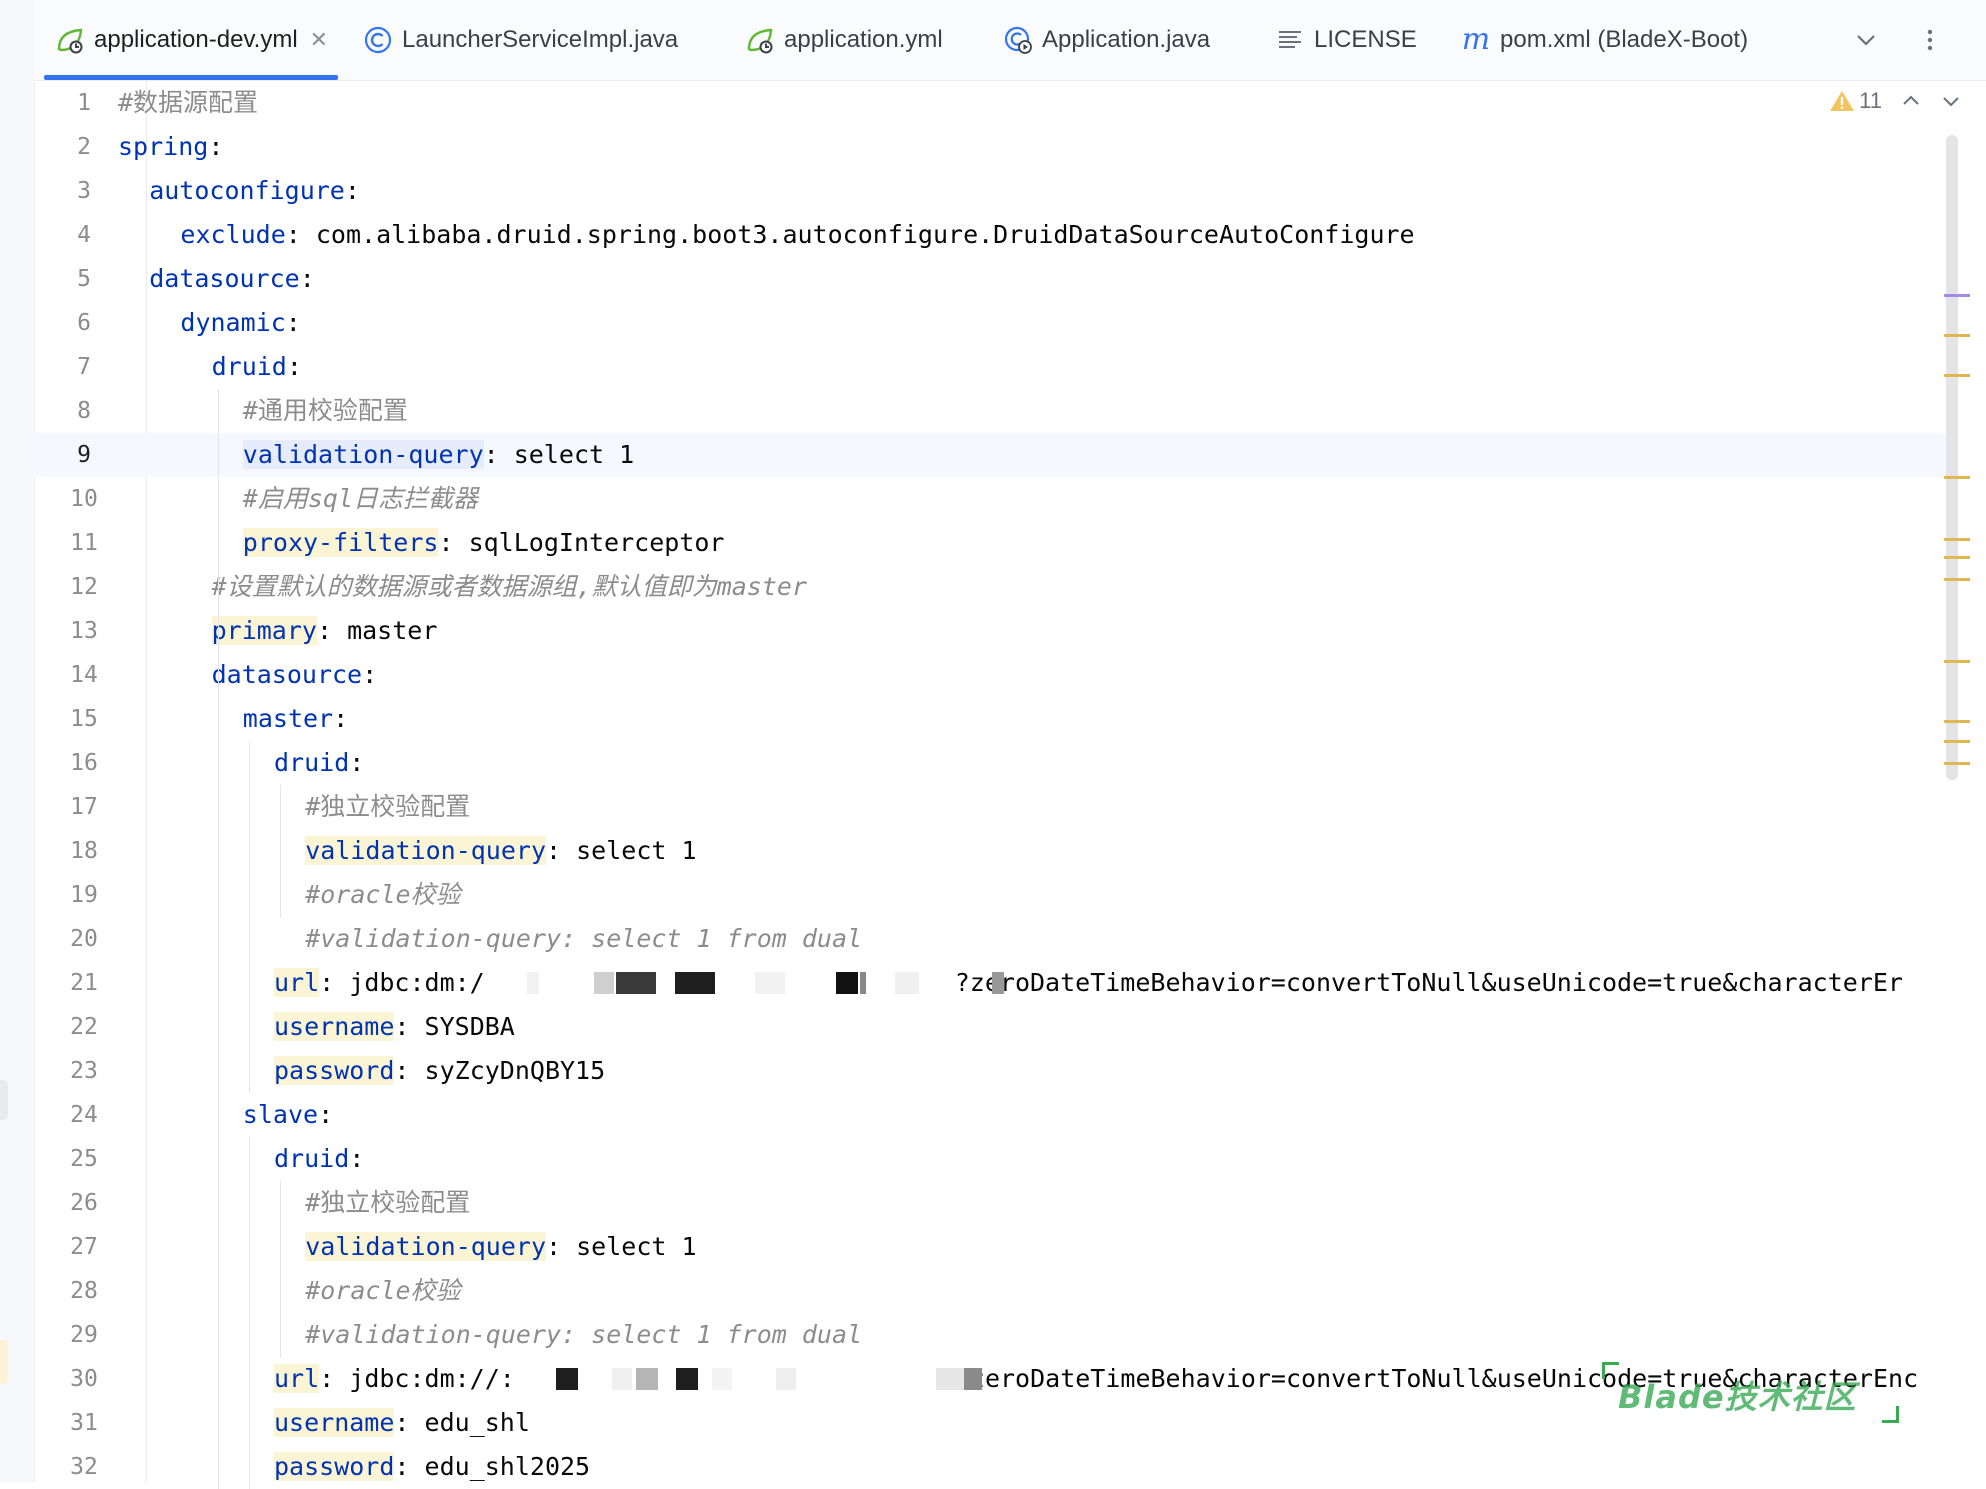 This screenshot has width=1986, height=1489. What do you see at coordinates (990, 1027) in the screenshot?
I see `code-line: 22 username: SYSDBA` at bounding box center [990, 1027].